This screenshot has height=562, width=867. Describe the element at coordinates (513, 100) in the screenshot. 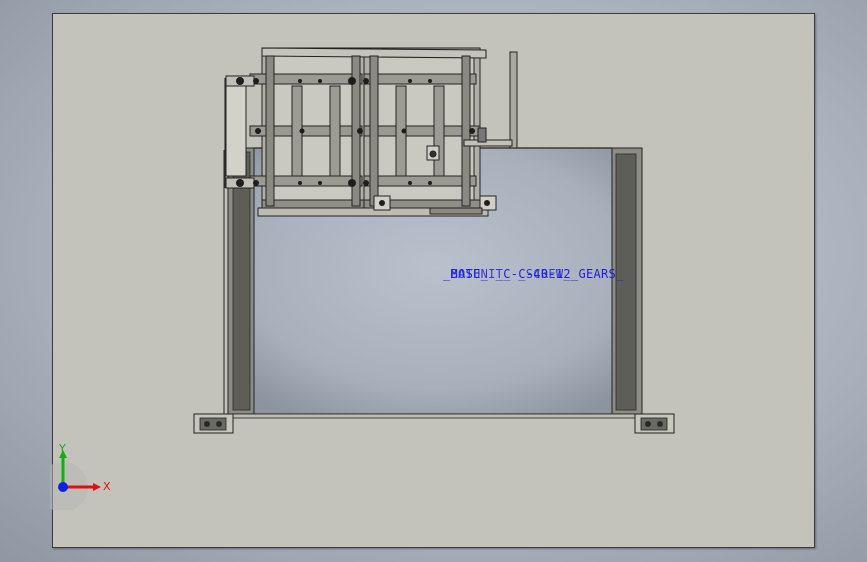

I see `vertical-post` at that location.